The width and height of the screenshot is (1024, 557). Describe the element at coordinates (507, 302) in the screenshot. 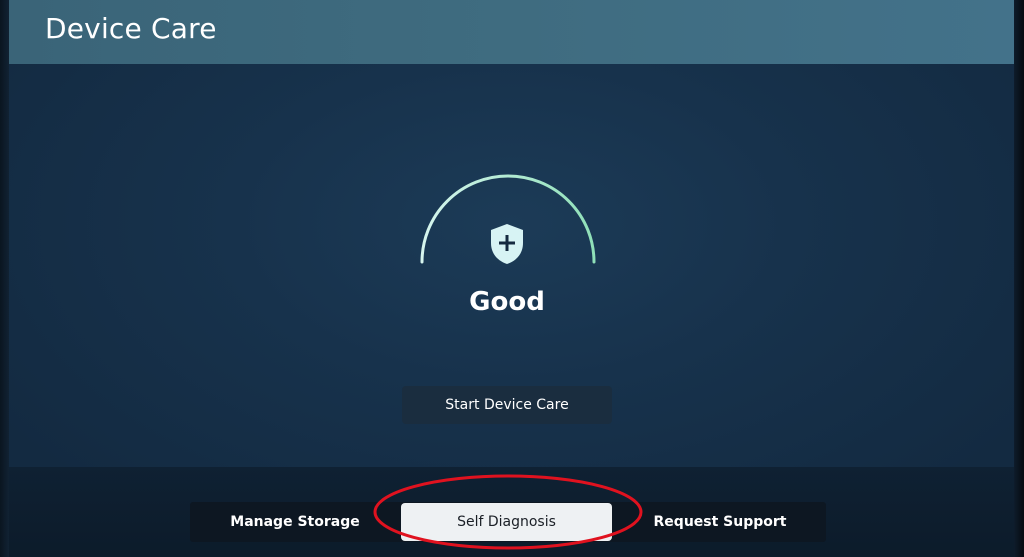

I see `device-status-label: Good` at that location.